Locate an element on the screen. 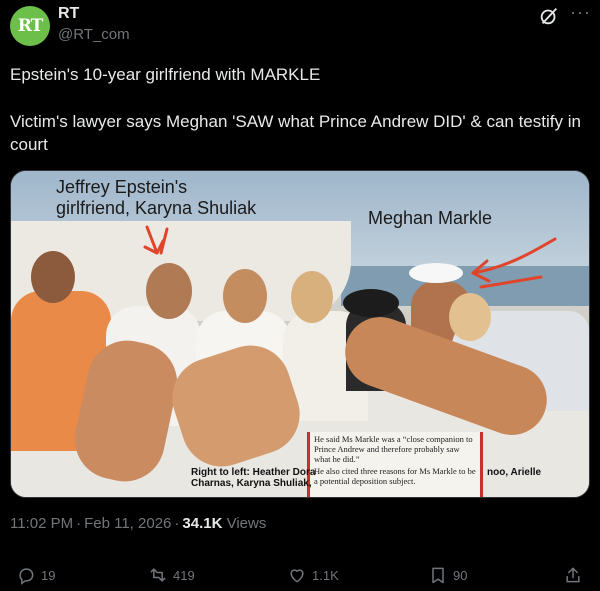 The height and width of the screenshot is (591, 600). arrow-meghan is located at coordinates (514, 263).